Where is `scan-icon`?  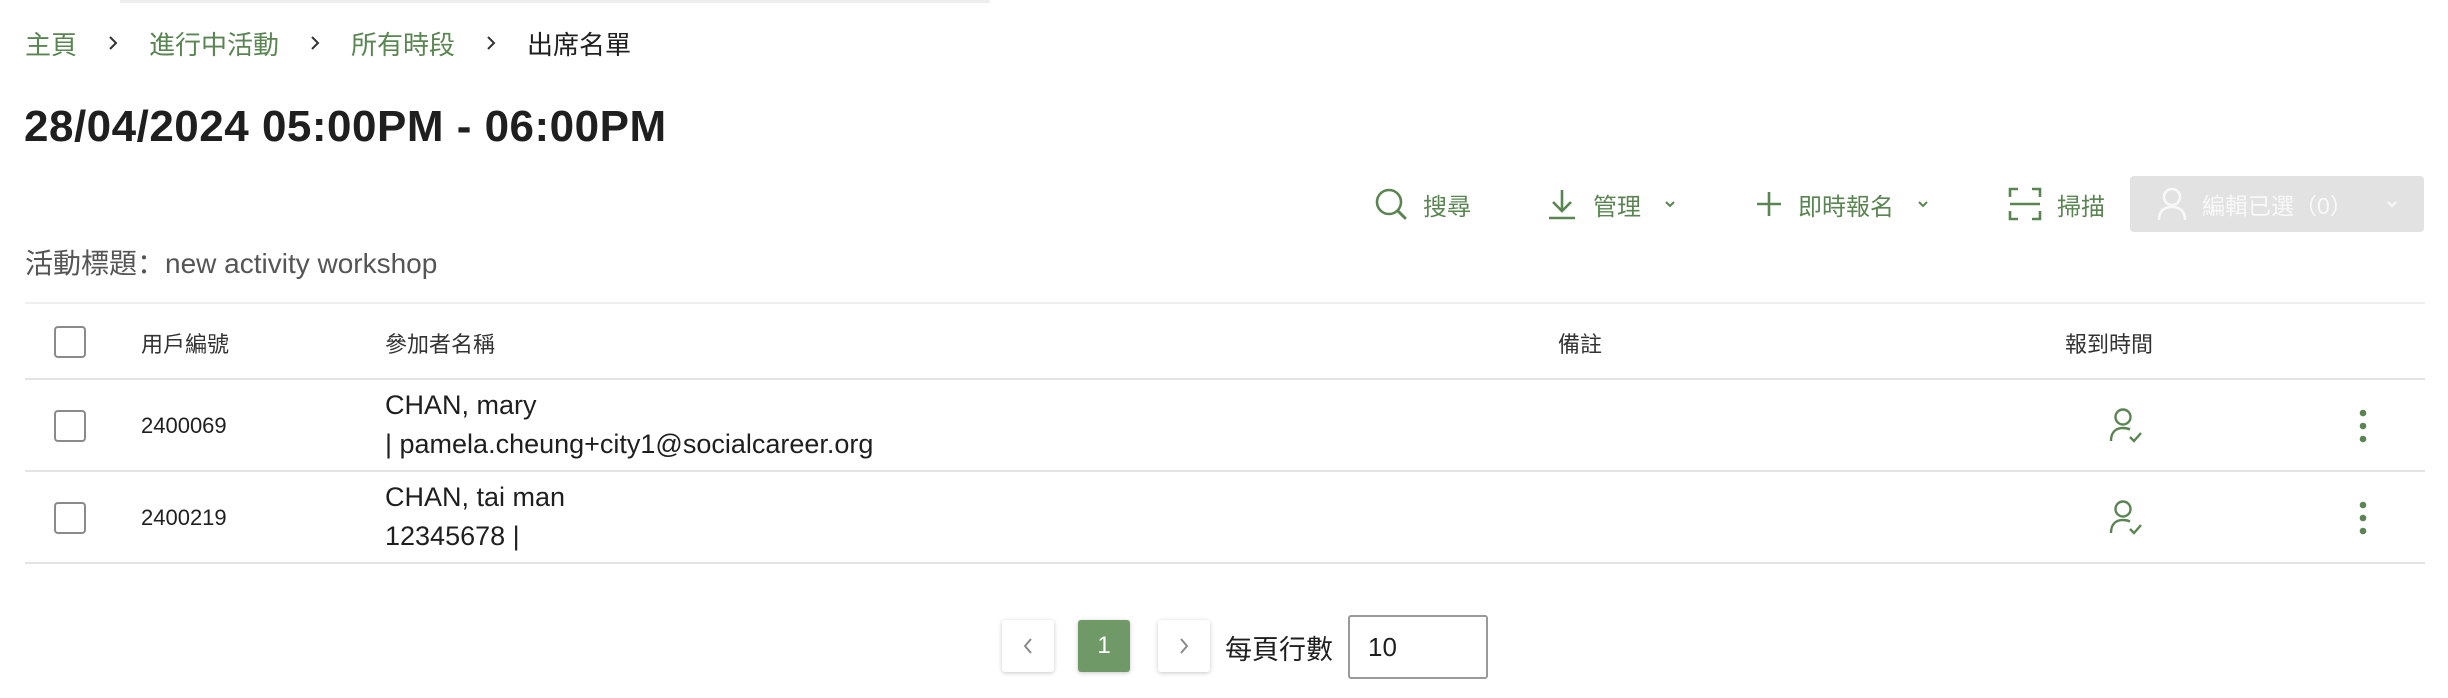 scan-icon is located at coordinates (2025, 204).